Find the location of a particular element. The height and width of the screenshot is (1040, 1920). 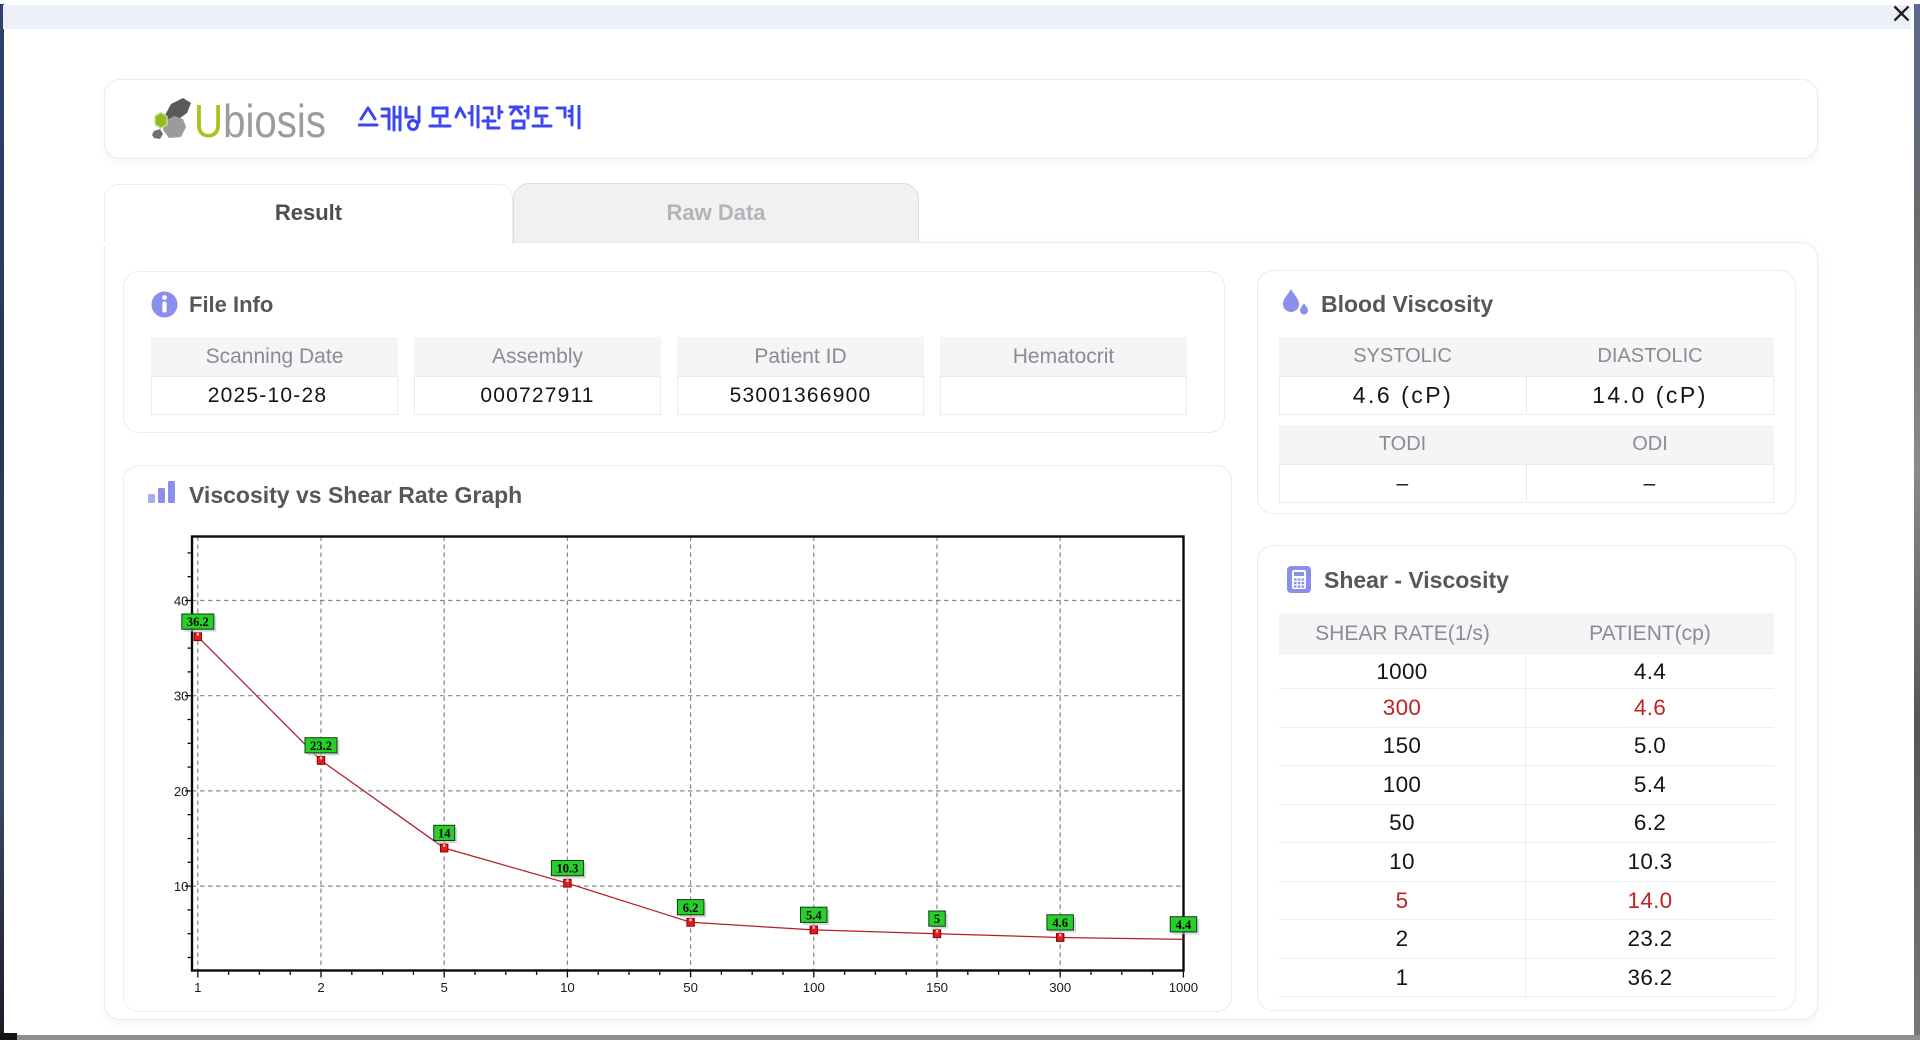

svg-text: 14 is located at coordinates (444, 834).